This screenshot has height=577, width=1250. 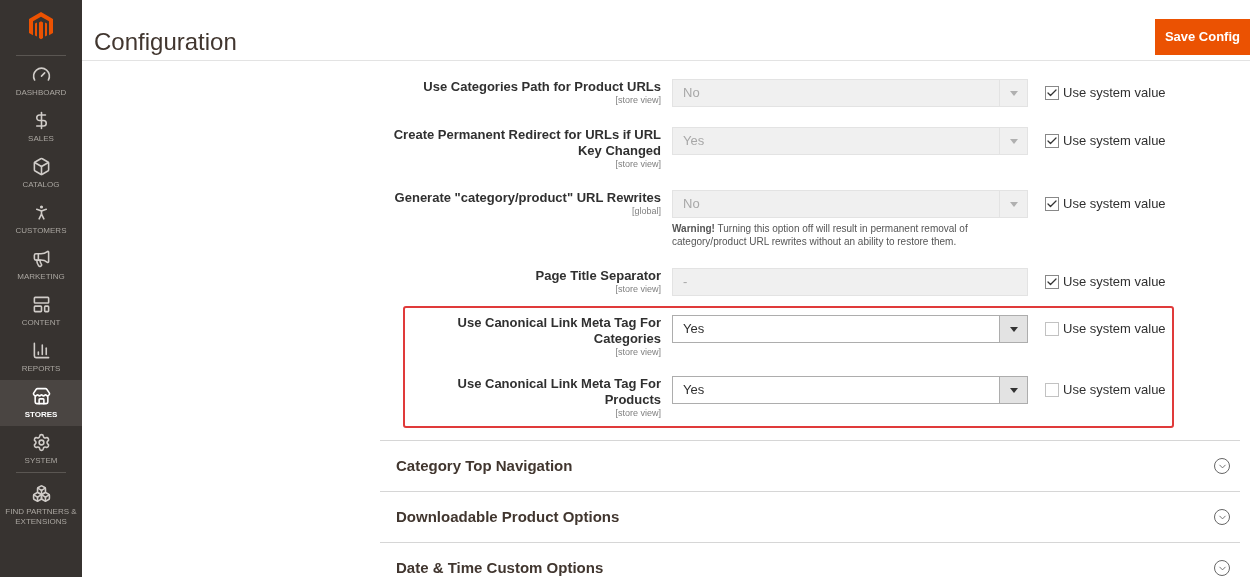 I want to click on field-label: Use Canonical Link Meta Tag For Products, so click(x=558, y=392).